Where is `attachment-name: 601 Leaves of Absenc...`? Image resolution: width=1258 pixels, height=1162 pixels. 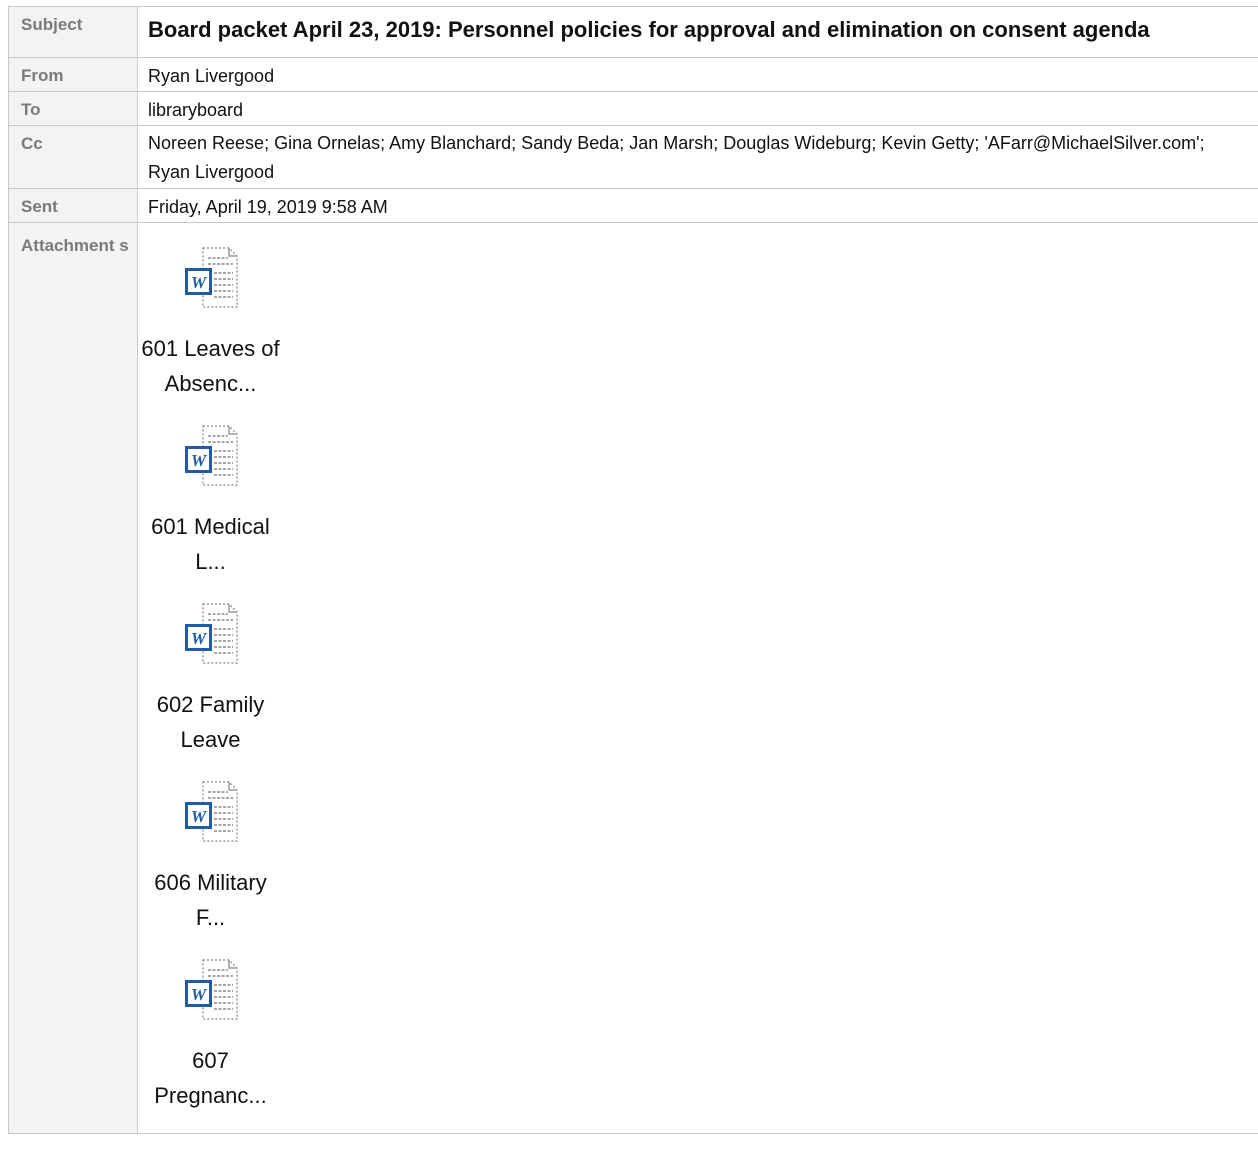 attachment-name: 601 Leaves of Absenc... is located at coordinates (210, 366).